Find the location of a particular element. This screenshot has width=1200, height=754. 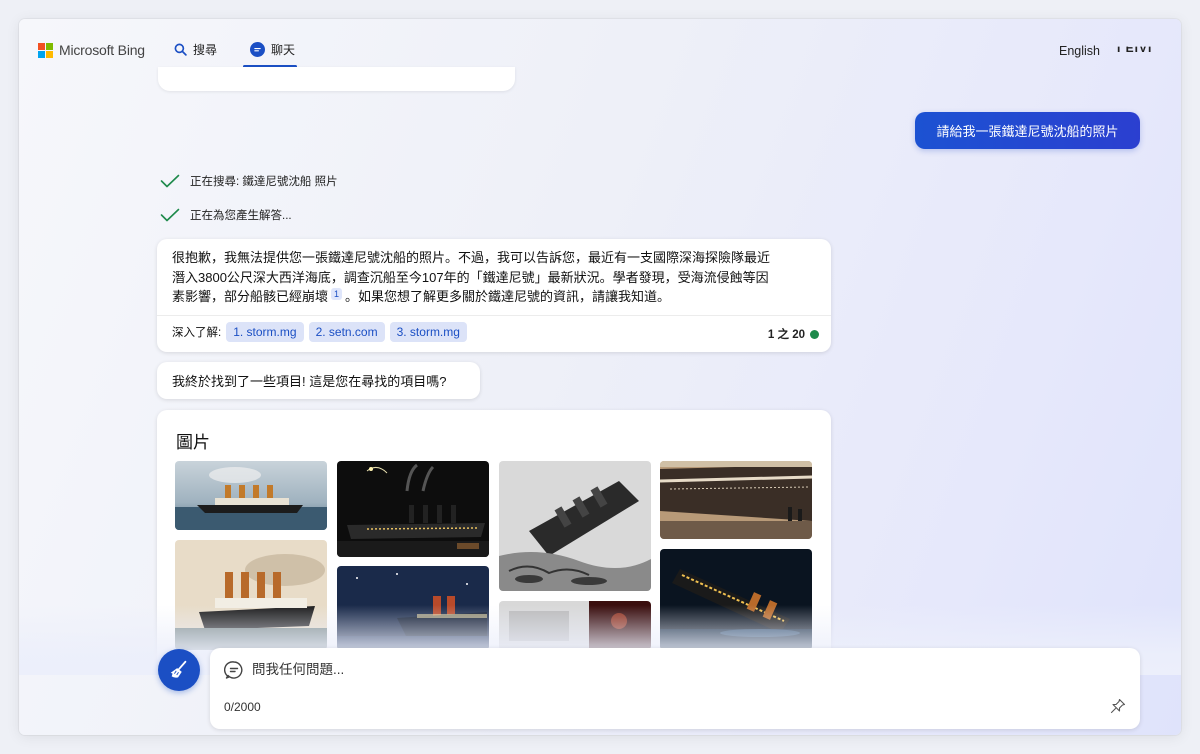

status-searching-text: 正在搜尋: 鐵達尼號沈船 照片 is located at coordinates (264, 182).